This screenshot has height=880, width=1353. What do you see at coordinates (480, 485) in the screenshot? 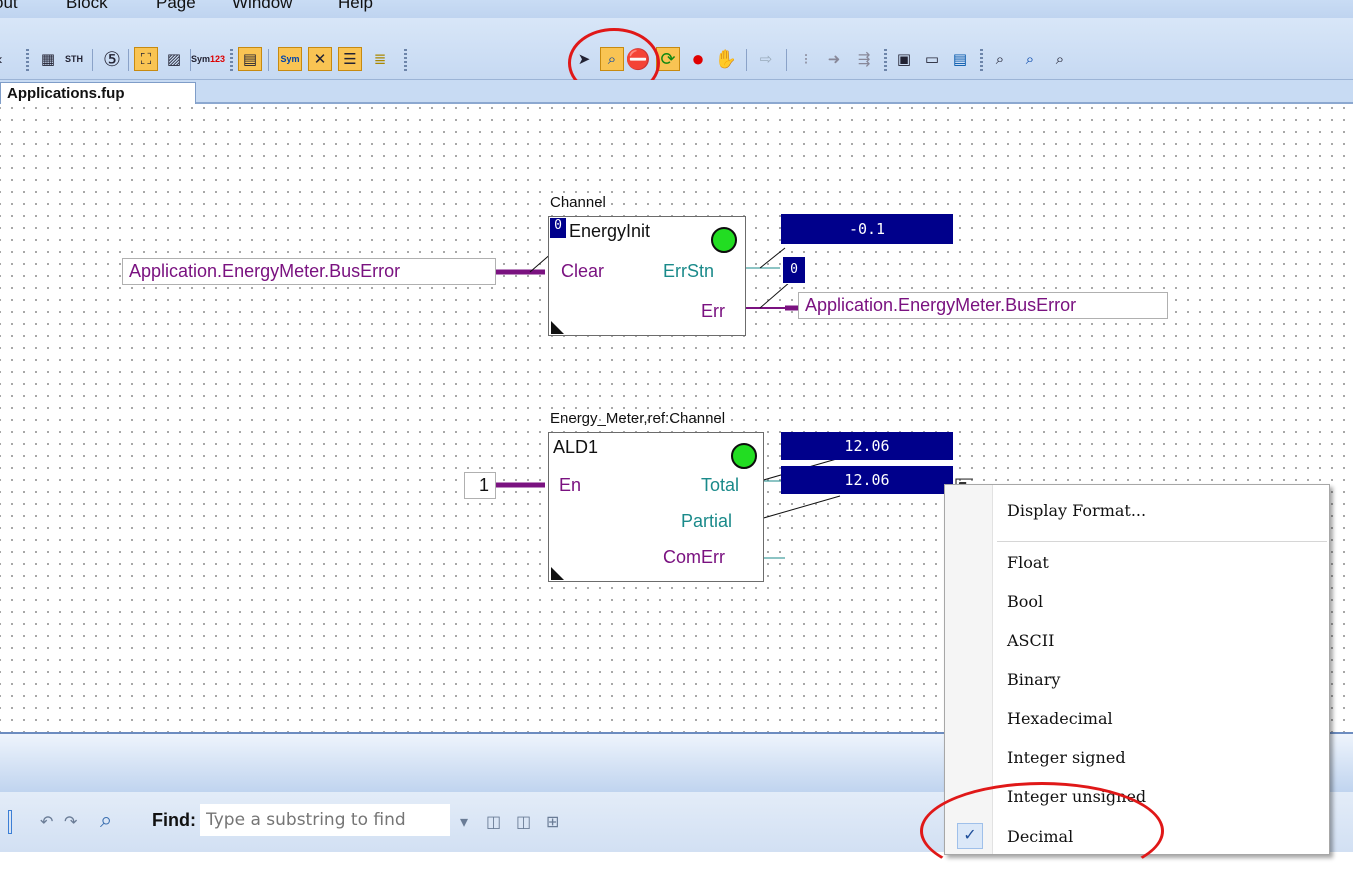
I see `constant-input-box: 1` at bounding box center [480, 485].